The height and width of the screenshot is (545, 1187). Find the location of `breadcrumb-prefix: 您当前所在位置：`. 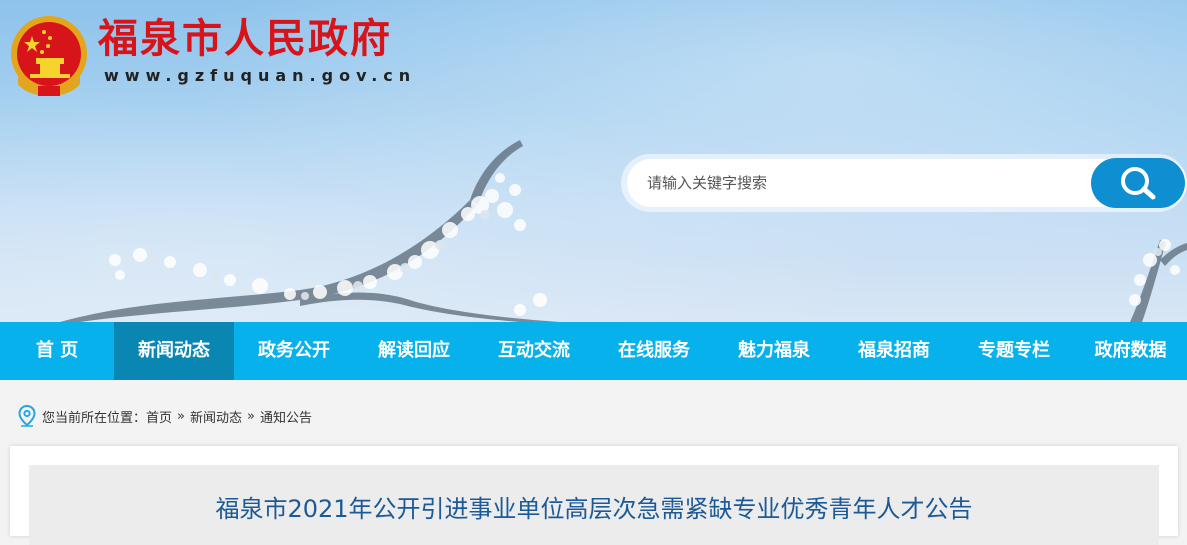

breadcrumb-prefix: 您当前所在位置： is located at coordinates (94, 418).